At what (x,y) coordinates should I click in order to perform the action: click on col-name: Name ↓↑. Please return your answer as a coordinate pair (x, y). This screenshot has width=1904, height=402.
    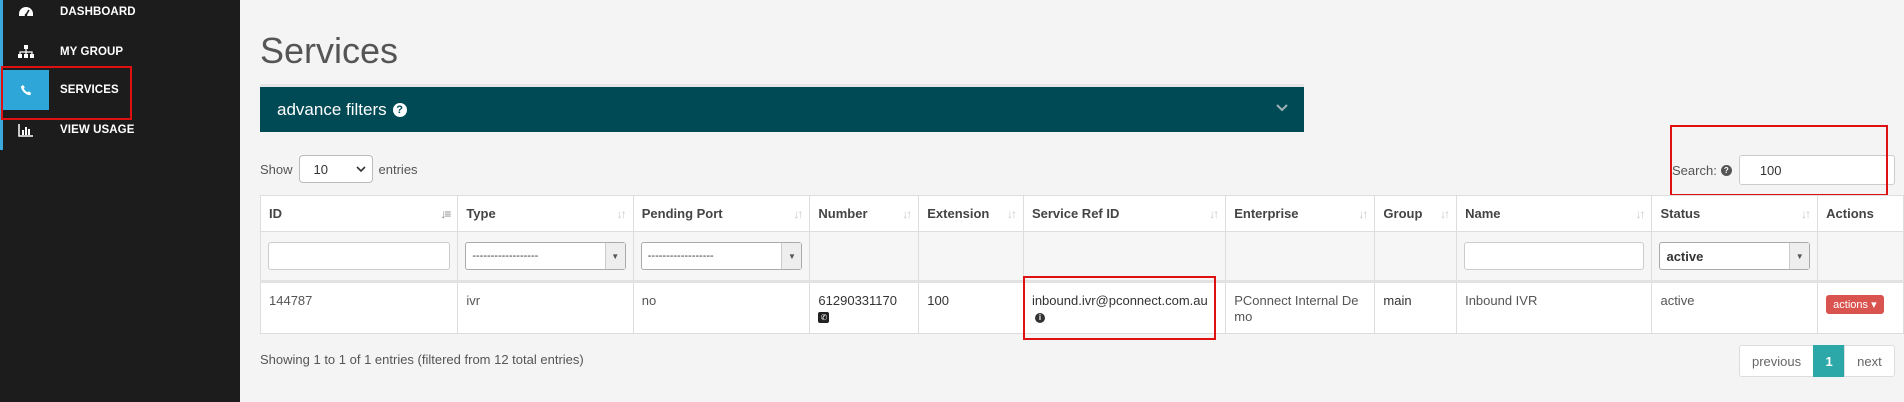
    Looking at the image, I should click on (1554, 213).